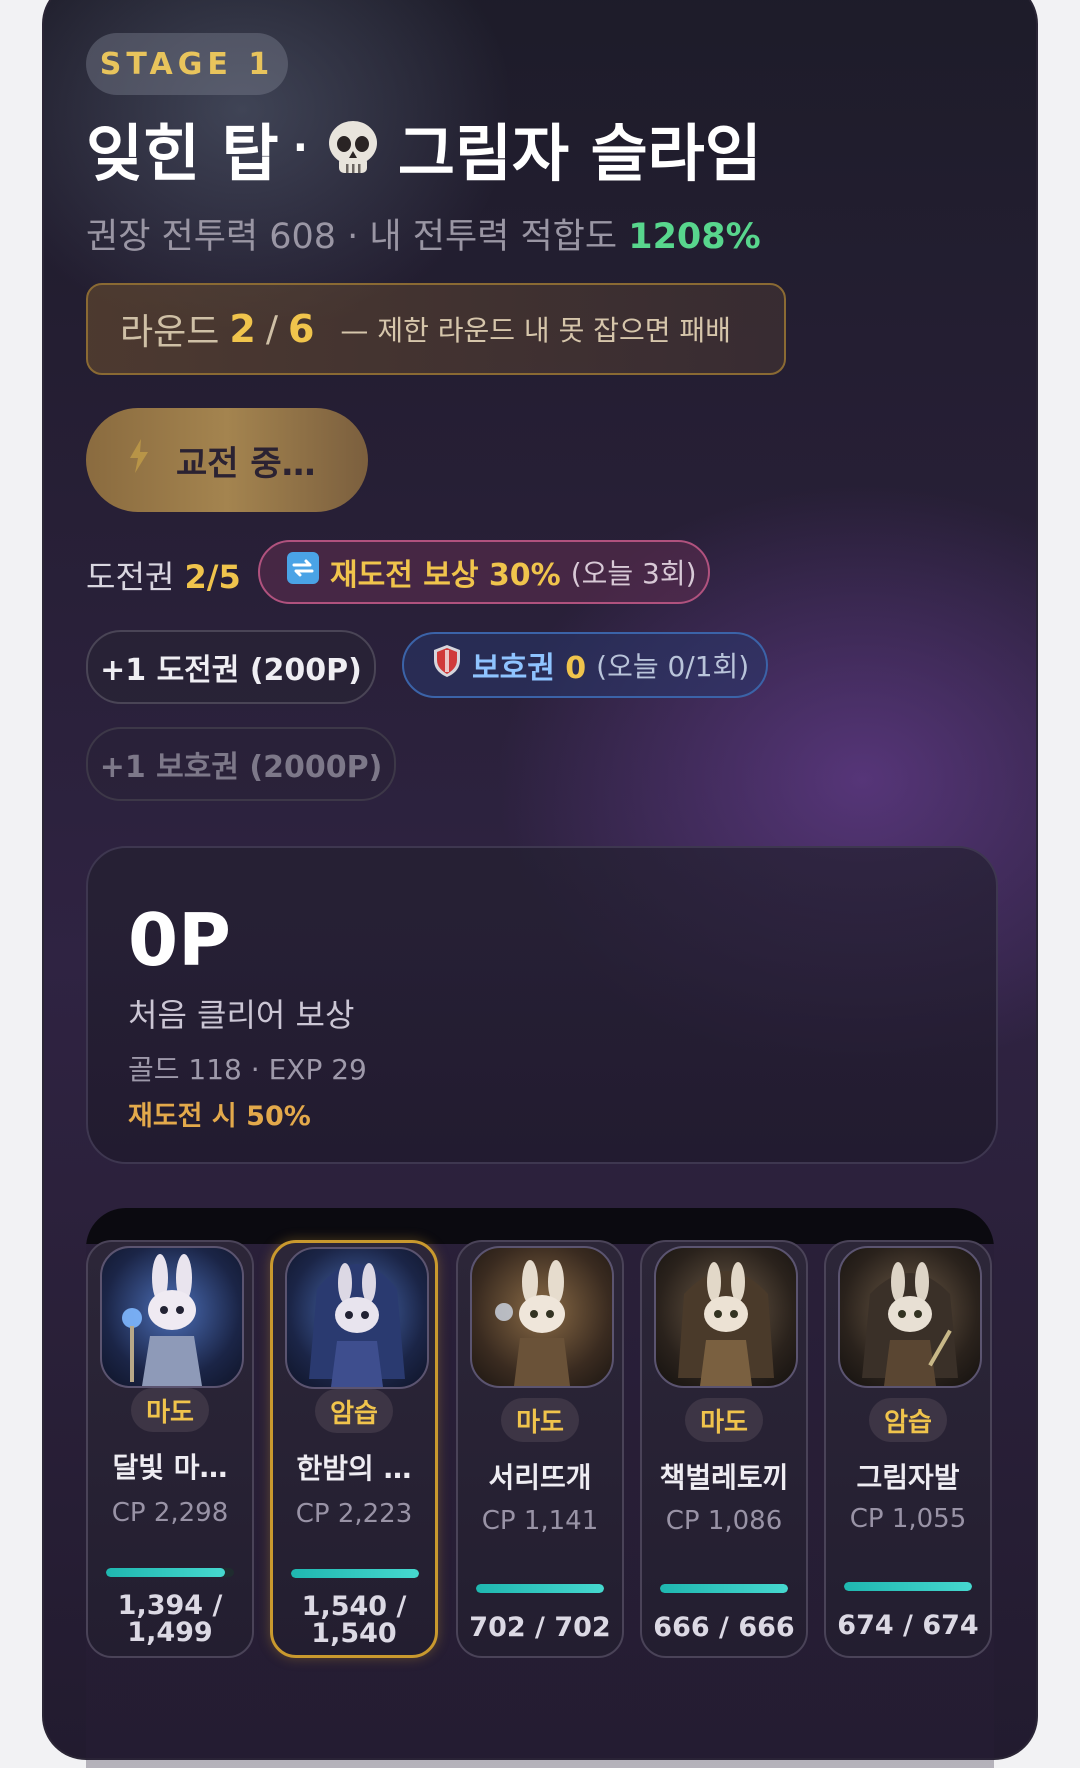 The height and width of the screenshot is (1768, 1080). Describe the element at coordinates (673, 666) in the screenshot. I see `guard-sub: (오늘 0/1회)` at that location.